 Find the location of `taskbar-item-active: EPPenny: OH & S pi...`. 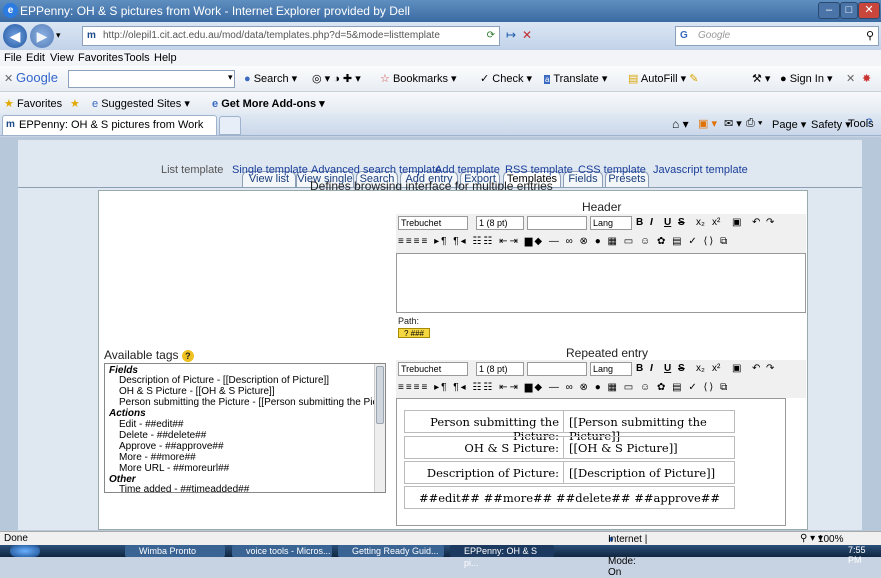

taskbar-item-active: EPPenny: OH & S pi... is located at coordinates (502, 556).